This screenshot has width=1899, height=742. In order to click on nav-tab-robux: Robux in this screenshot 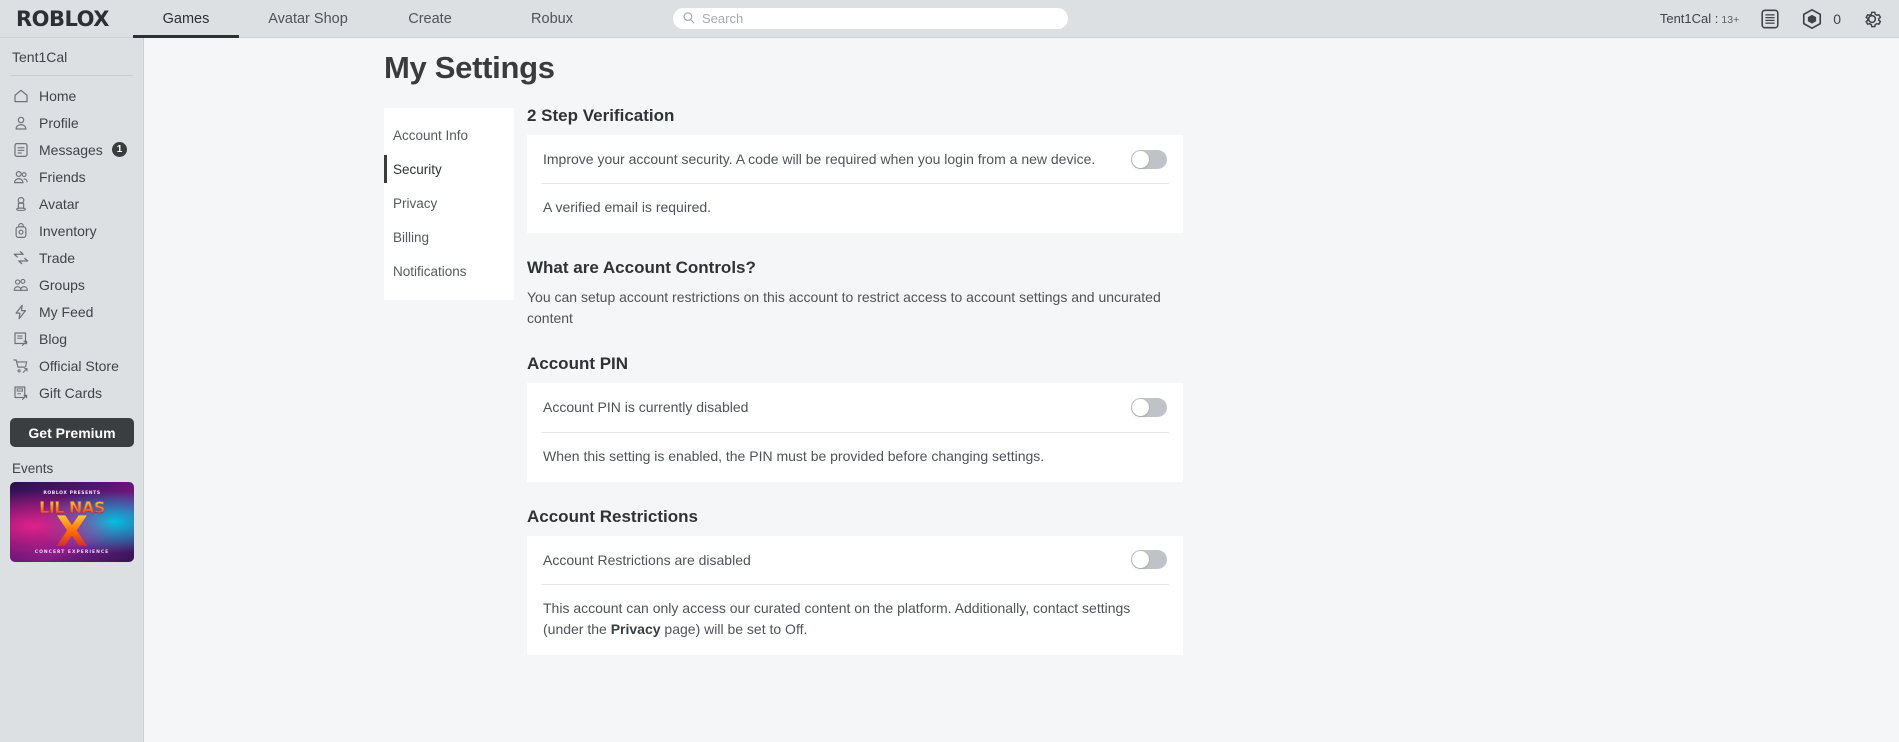, I will do `click(552, 19)`.